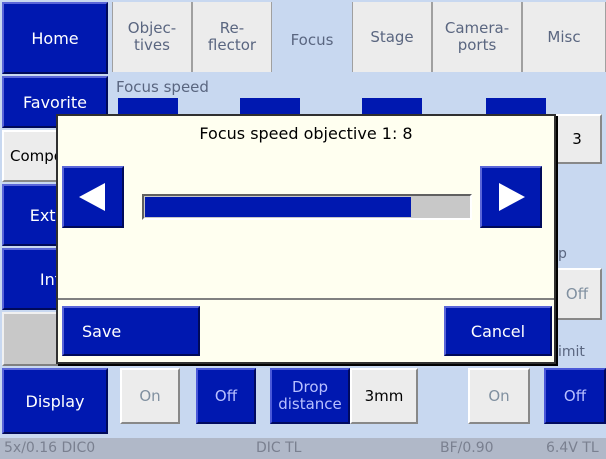 The width and height of the screenshot is (606, 459). What do you see at coordinates (232, 37) in the screenshot?
I see `tab-reflector: Re- flector` at bounding box center [232, 37].